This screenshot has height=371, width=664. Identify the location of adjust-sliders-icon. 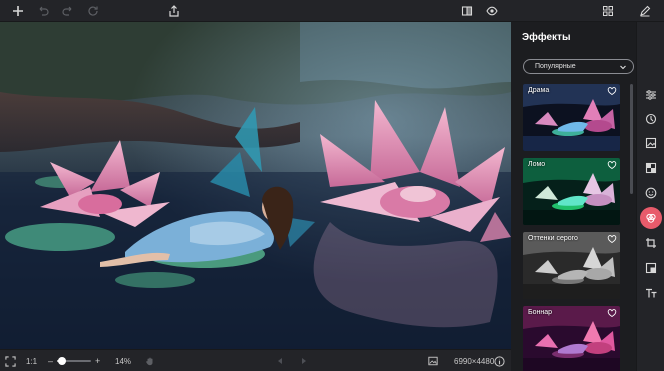
(651, 95).